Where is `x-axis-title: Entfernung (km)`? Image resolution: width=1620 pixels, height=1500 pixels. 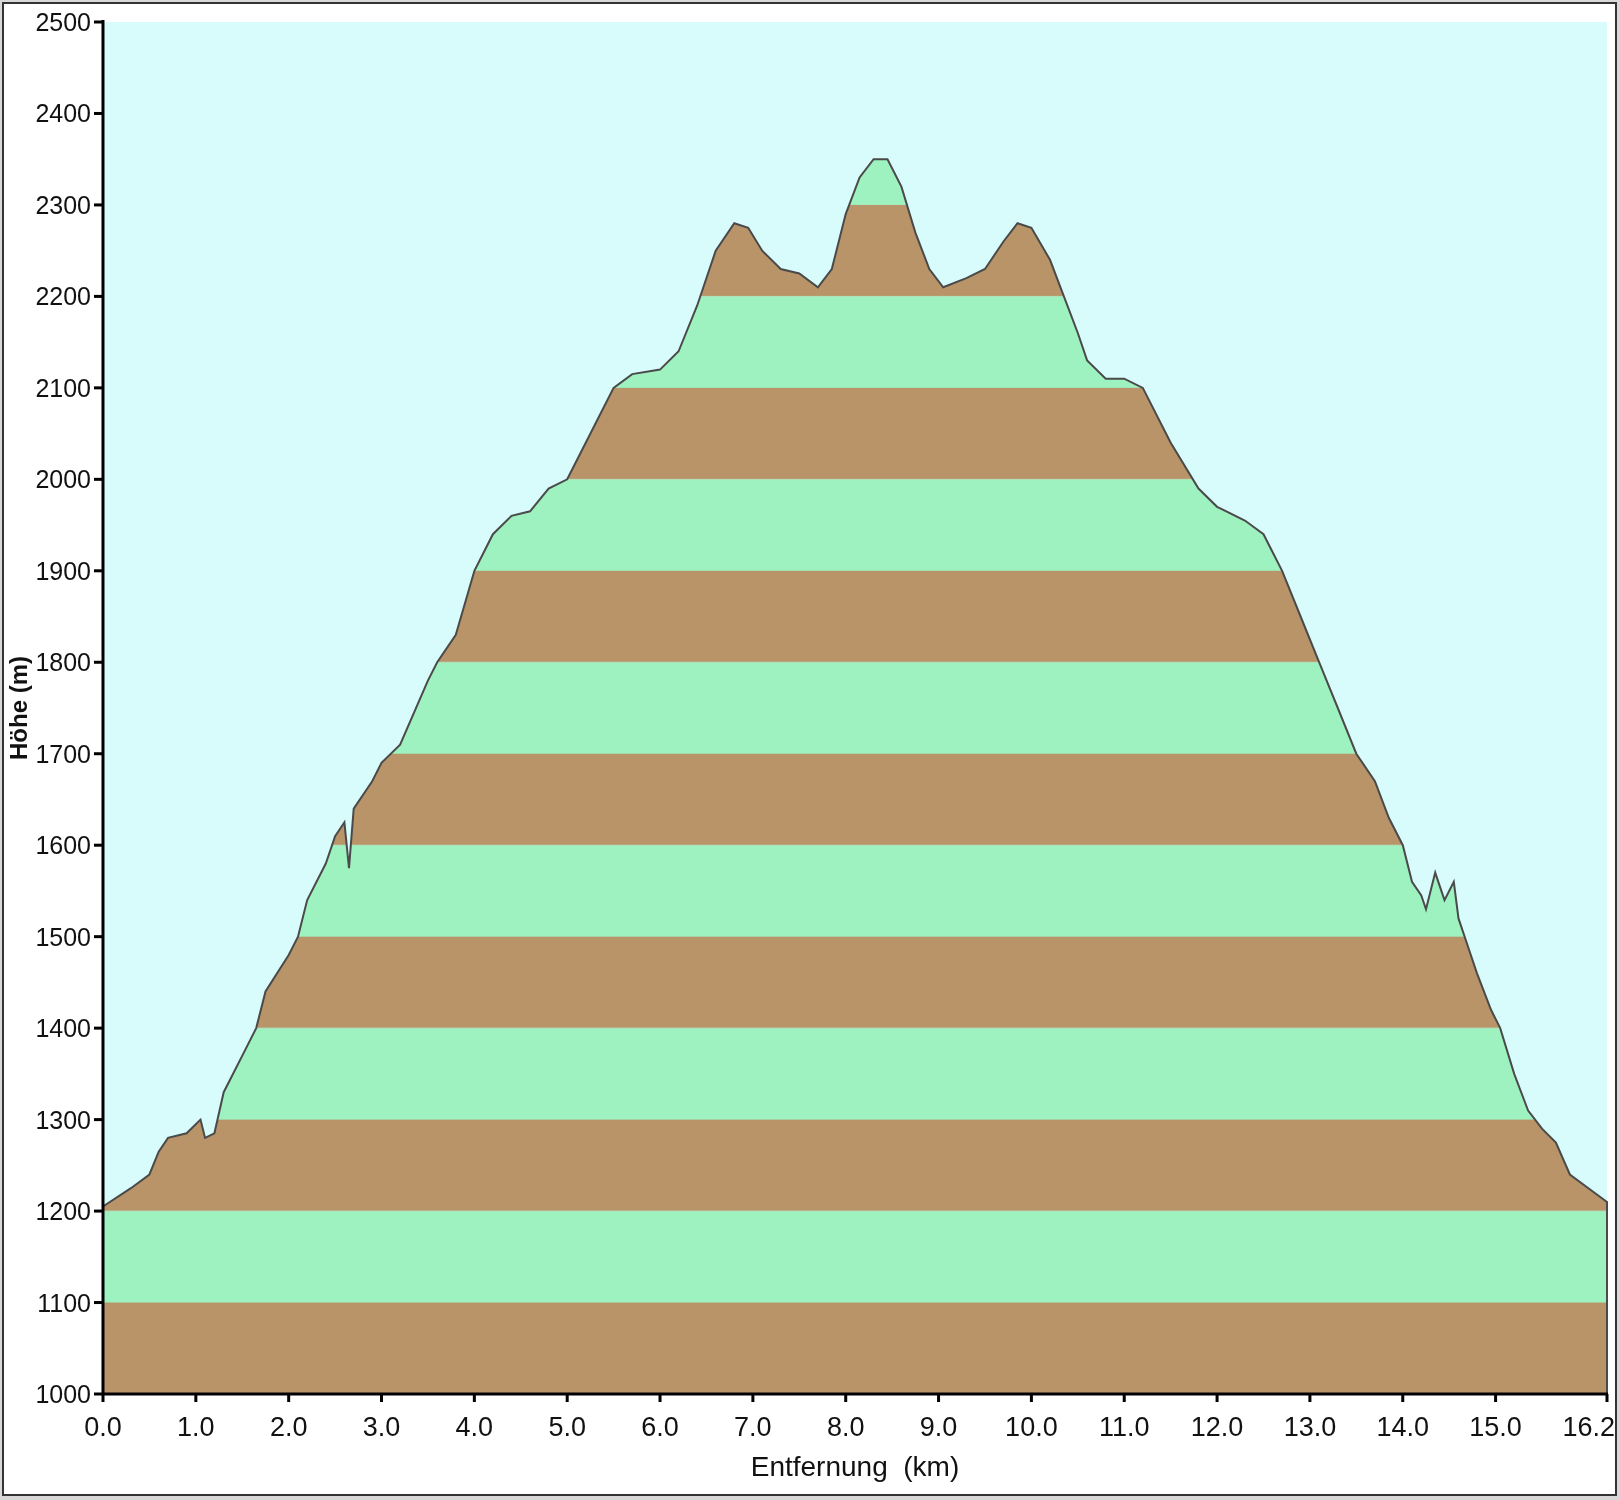
x-axis-title: Entfernung (km) is located at coordinates (855, 1466).